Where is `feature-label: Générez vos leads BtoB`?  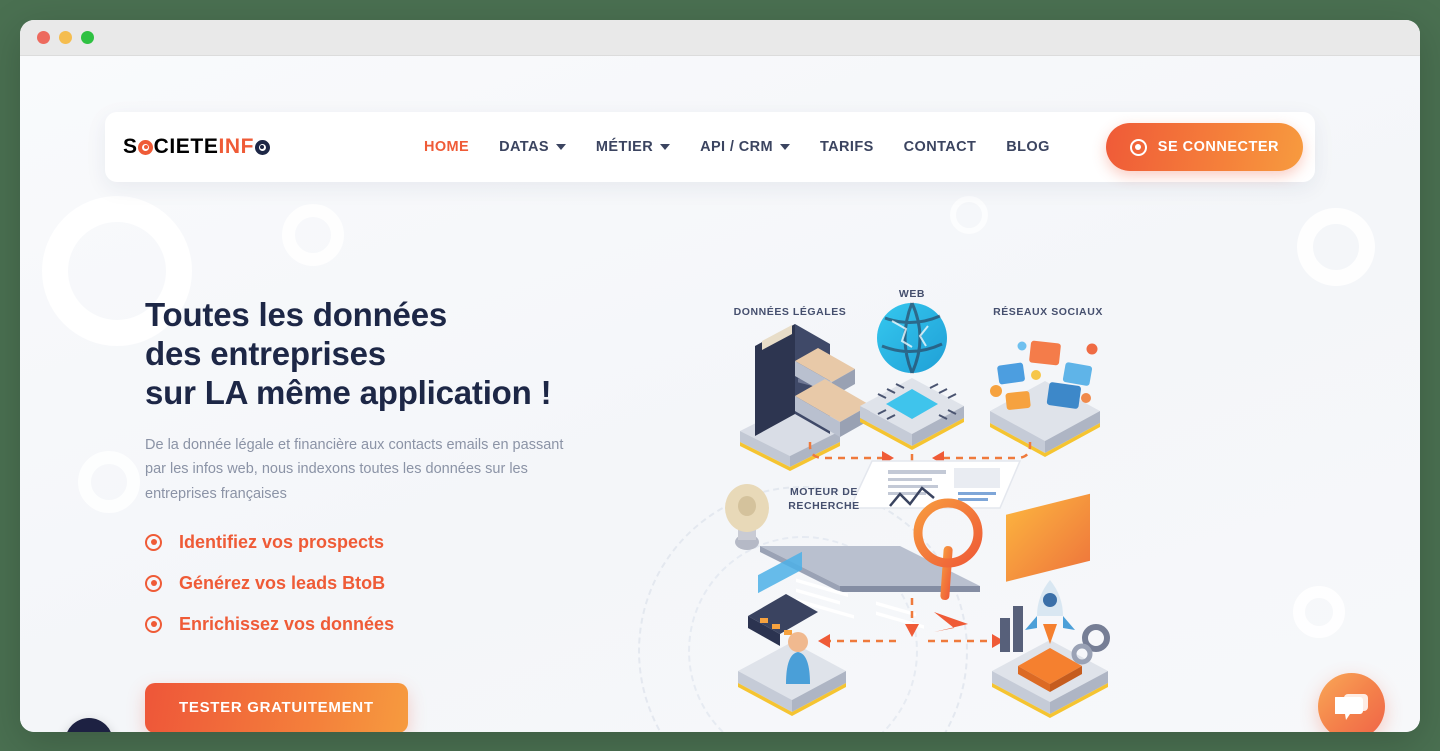
feature-label: Générez vos leads BtoB is located at coordinates (282, 582).